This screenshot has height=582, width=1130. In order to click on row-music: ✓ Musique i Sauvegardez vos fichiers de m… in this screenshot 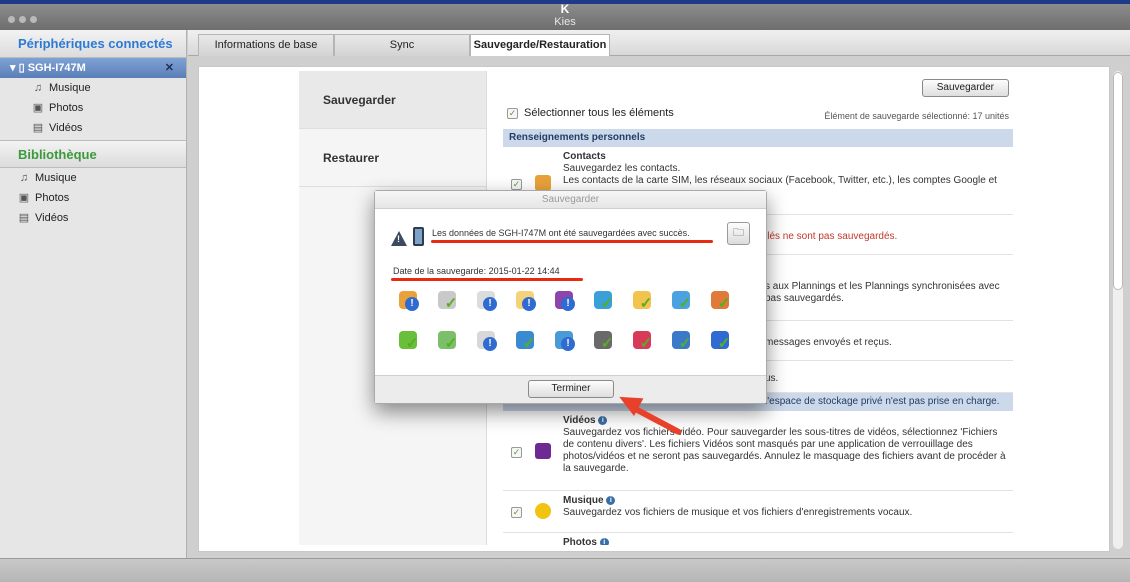, I will do `click(758, 512)`.